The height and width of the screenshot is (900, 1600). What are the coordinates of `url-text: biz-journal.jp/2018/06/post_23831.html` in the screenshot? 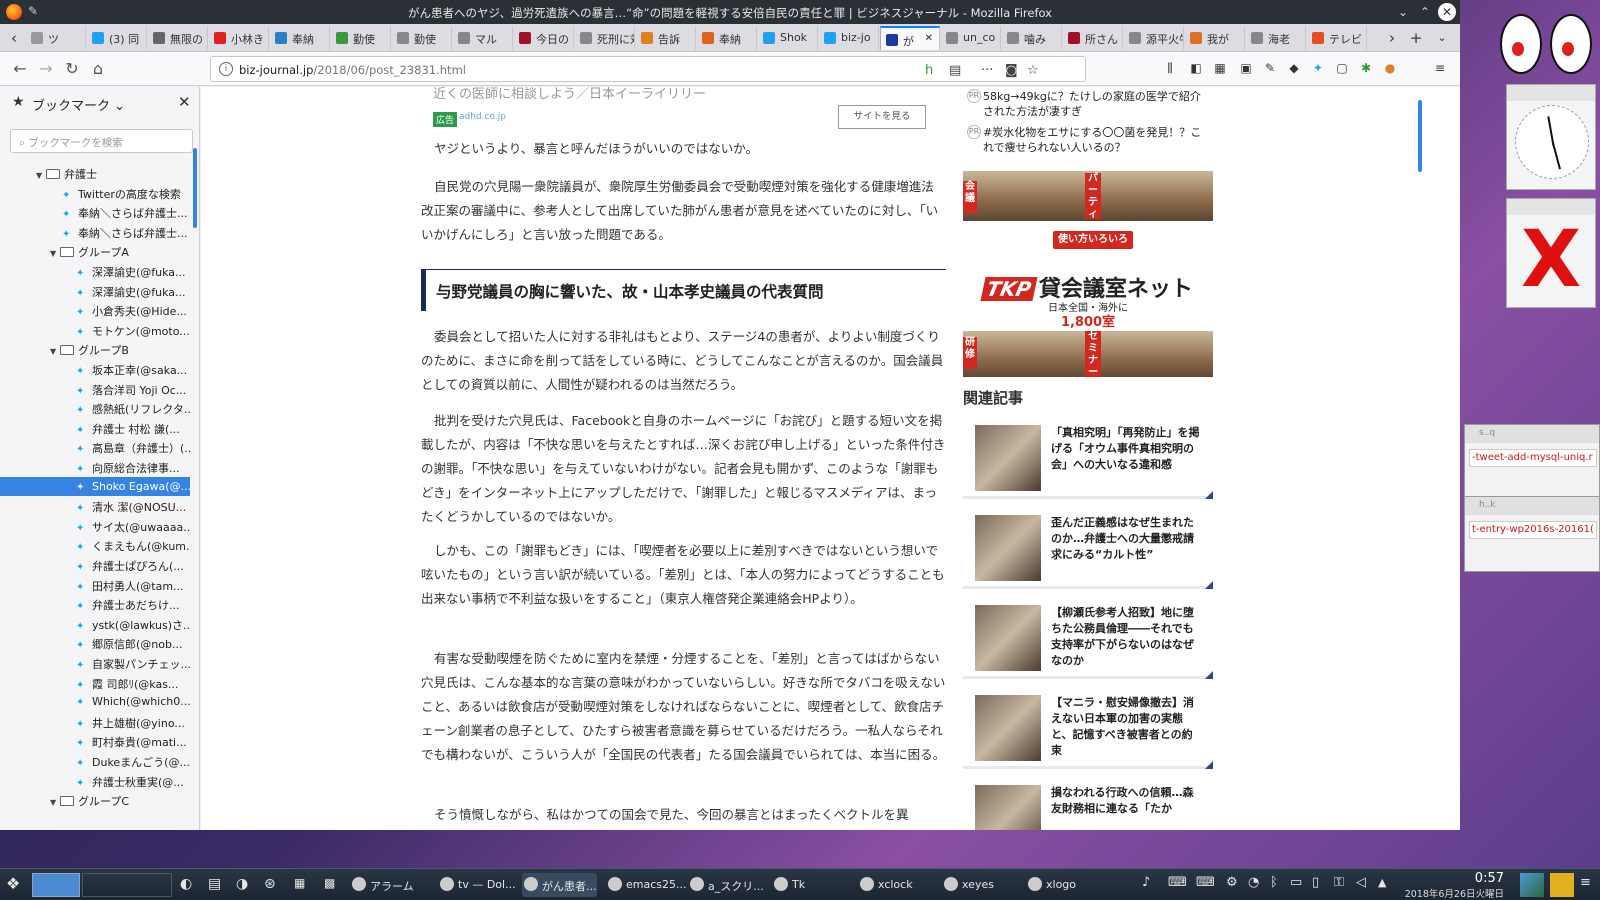 It's located at (352, 70).